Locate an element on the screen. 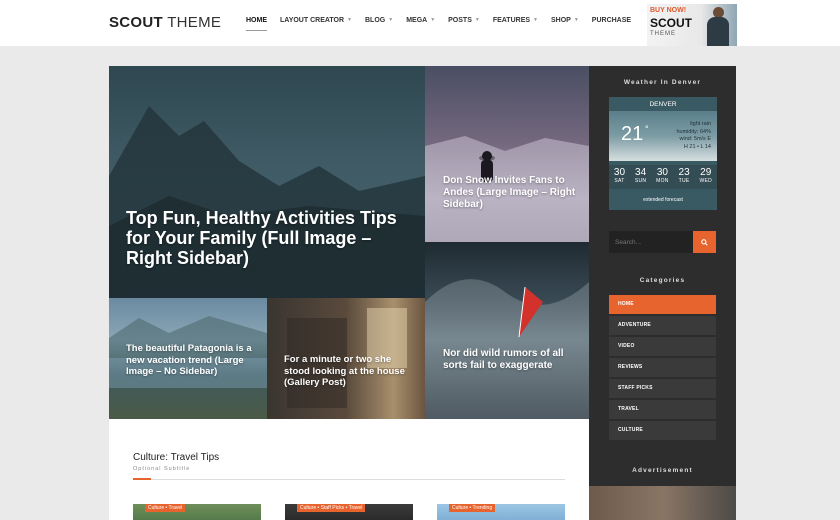  post-card: Culture • Staff Picks • Travel is located at coordinates (349, 512).